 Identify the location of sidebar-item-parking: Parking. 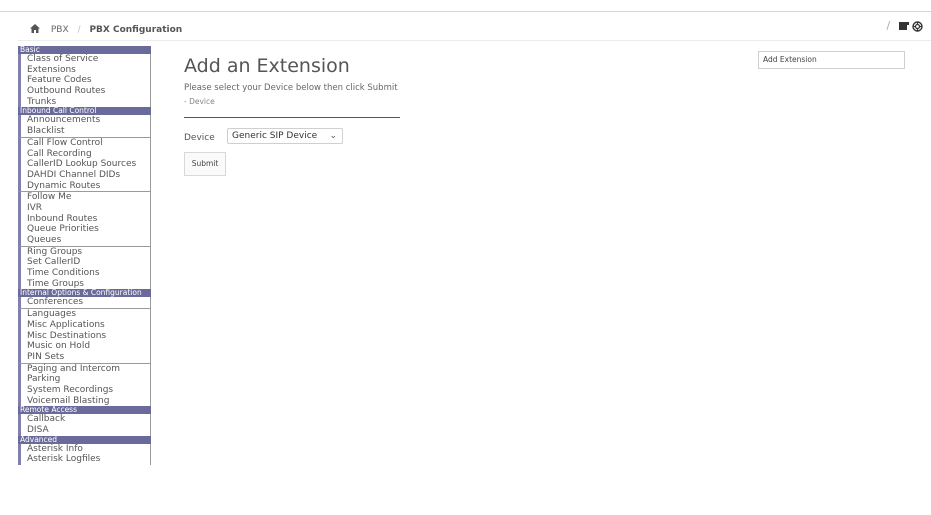
(84, 379).